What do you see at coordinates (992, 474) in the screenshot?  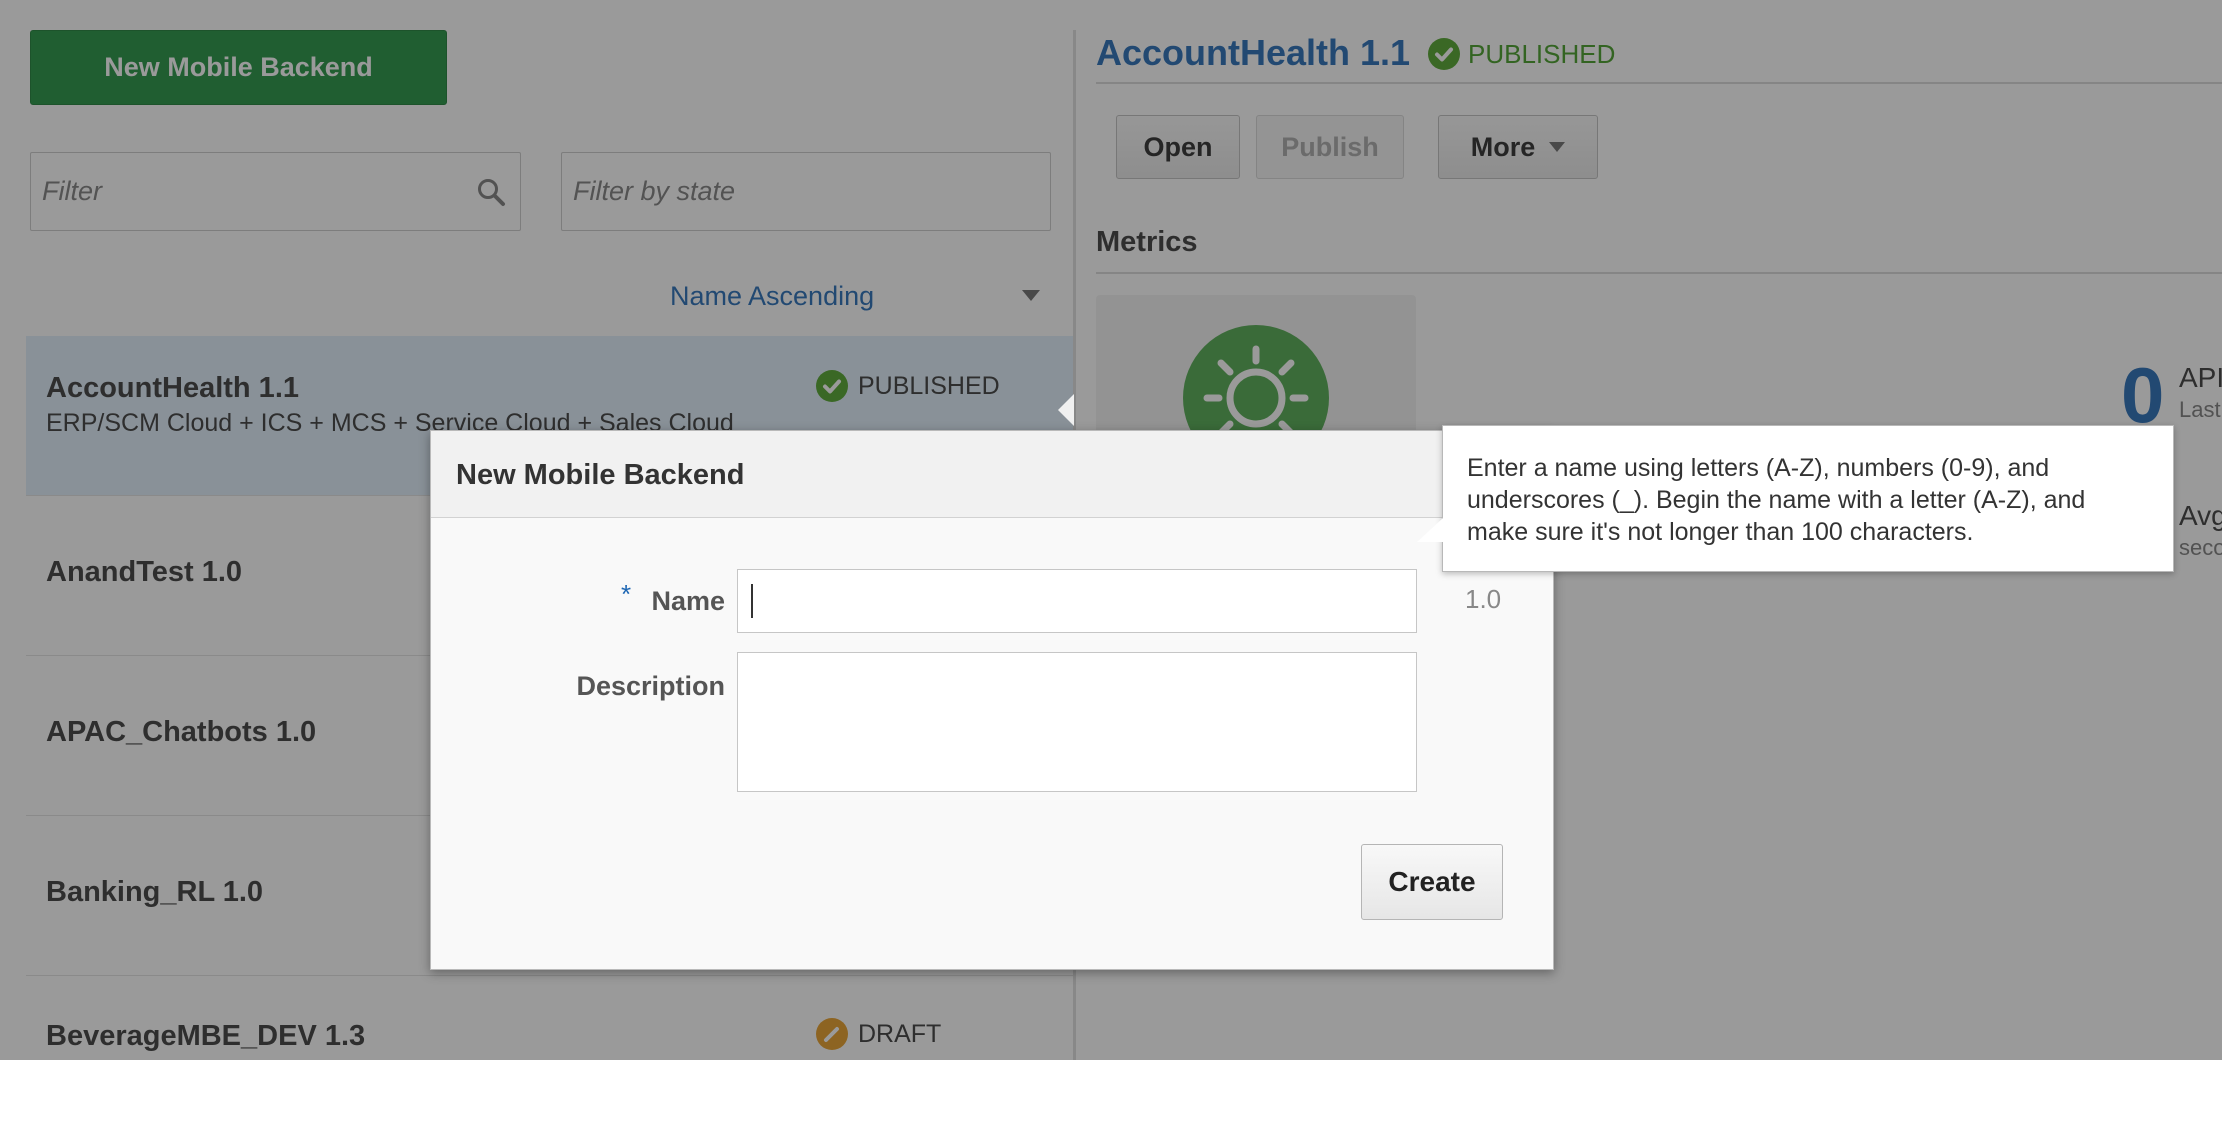 I see `dialog-header: New Mobile Backend` at bounding box center [992, 474].